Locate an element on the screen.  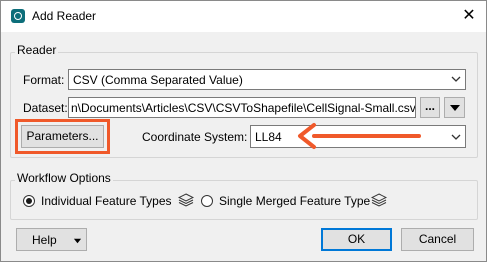
format-label: Format: is located at coordinates (44, 80).